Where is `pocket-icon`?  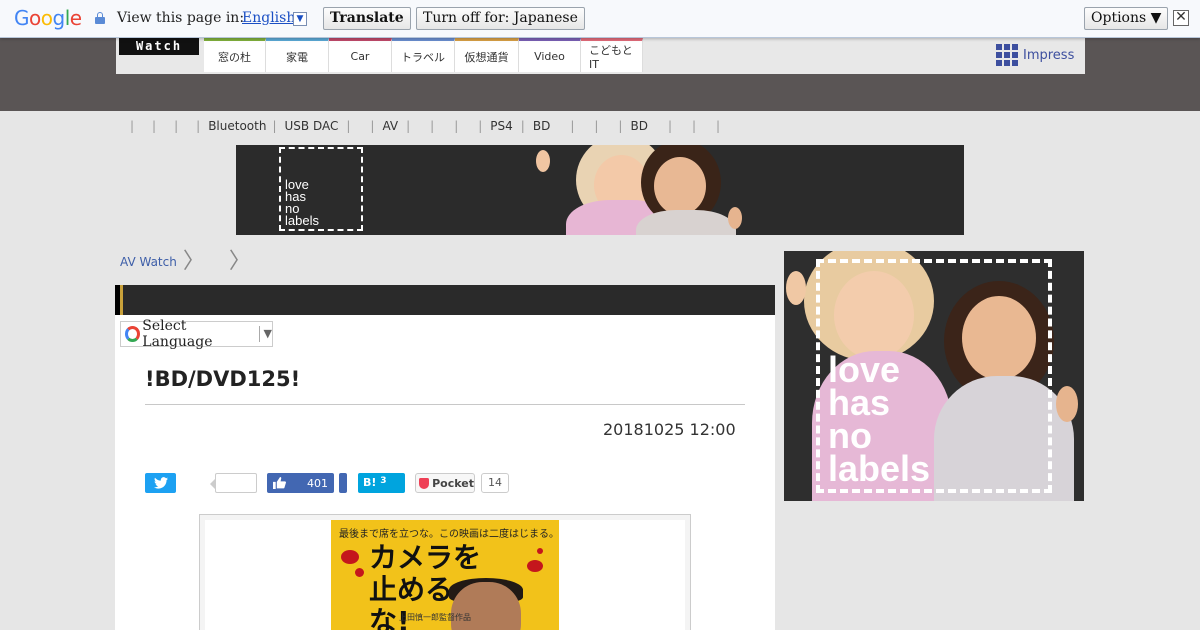 pocket-icon is located at coordinates (424, 483).